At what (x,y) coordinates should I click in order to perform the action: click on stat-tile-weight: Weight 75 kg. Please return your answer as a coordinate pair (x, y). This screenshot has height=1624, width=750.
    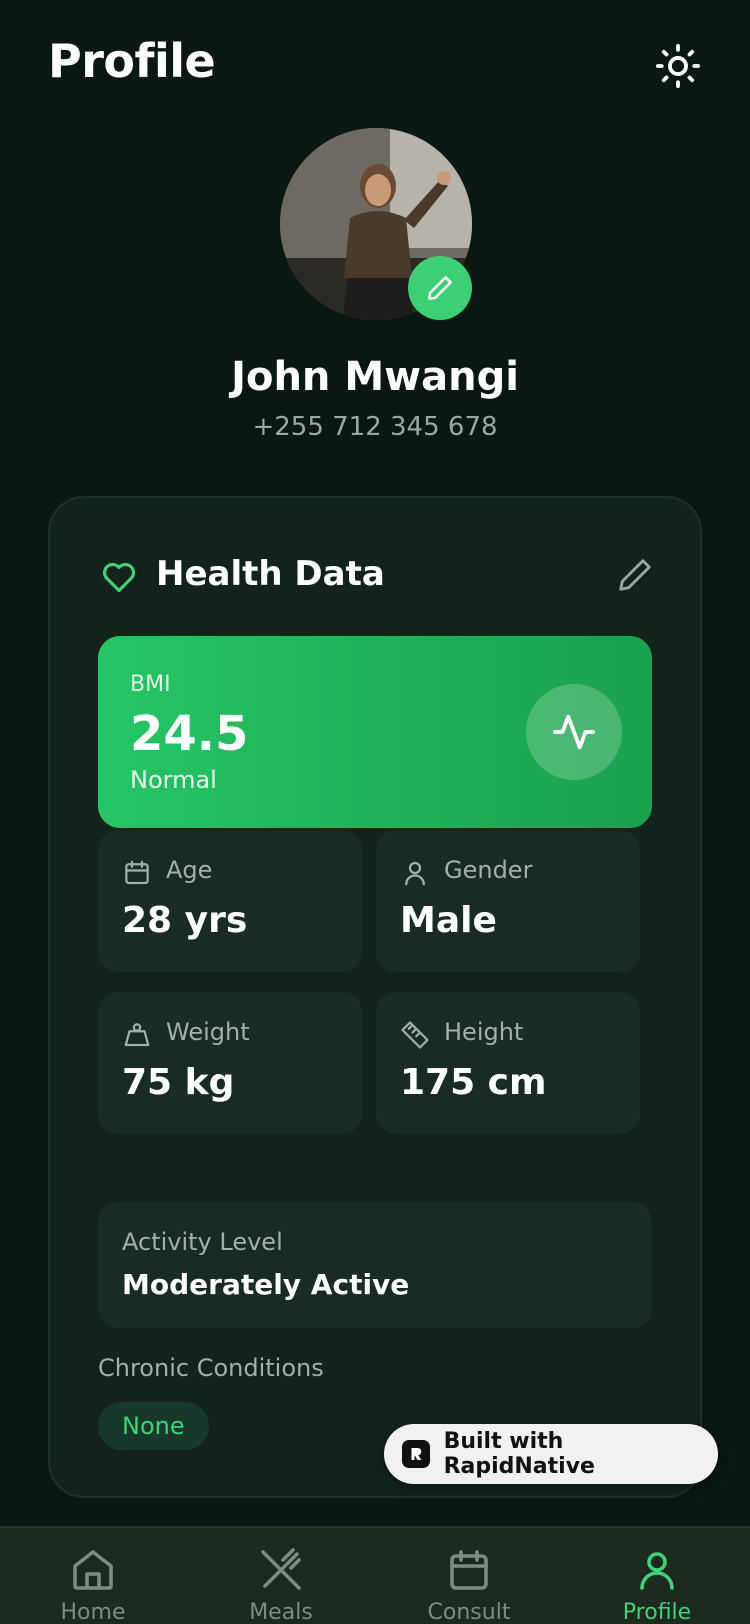
    Looking at the image, I should click on (230, 1063).